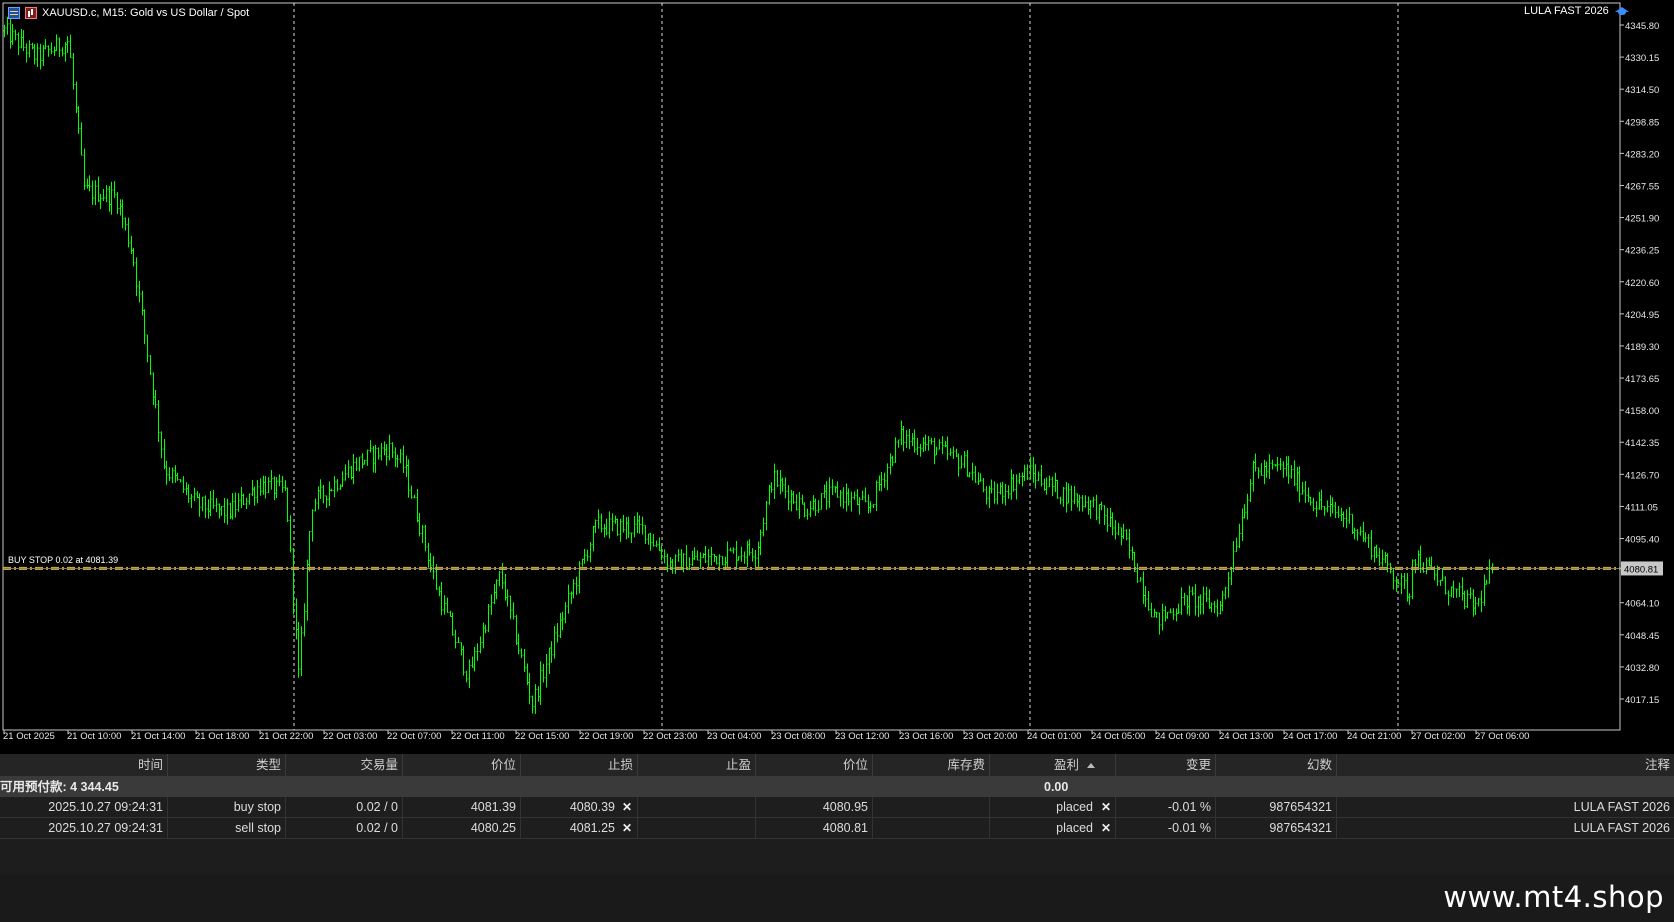 The height and width of the screenshot is (922, 1674). What do you see at coordinates (1053, 807) in the screenshot?
I see `cell-profit: placed` at bounding box center [1053, 807].